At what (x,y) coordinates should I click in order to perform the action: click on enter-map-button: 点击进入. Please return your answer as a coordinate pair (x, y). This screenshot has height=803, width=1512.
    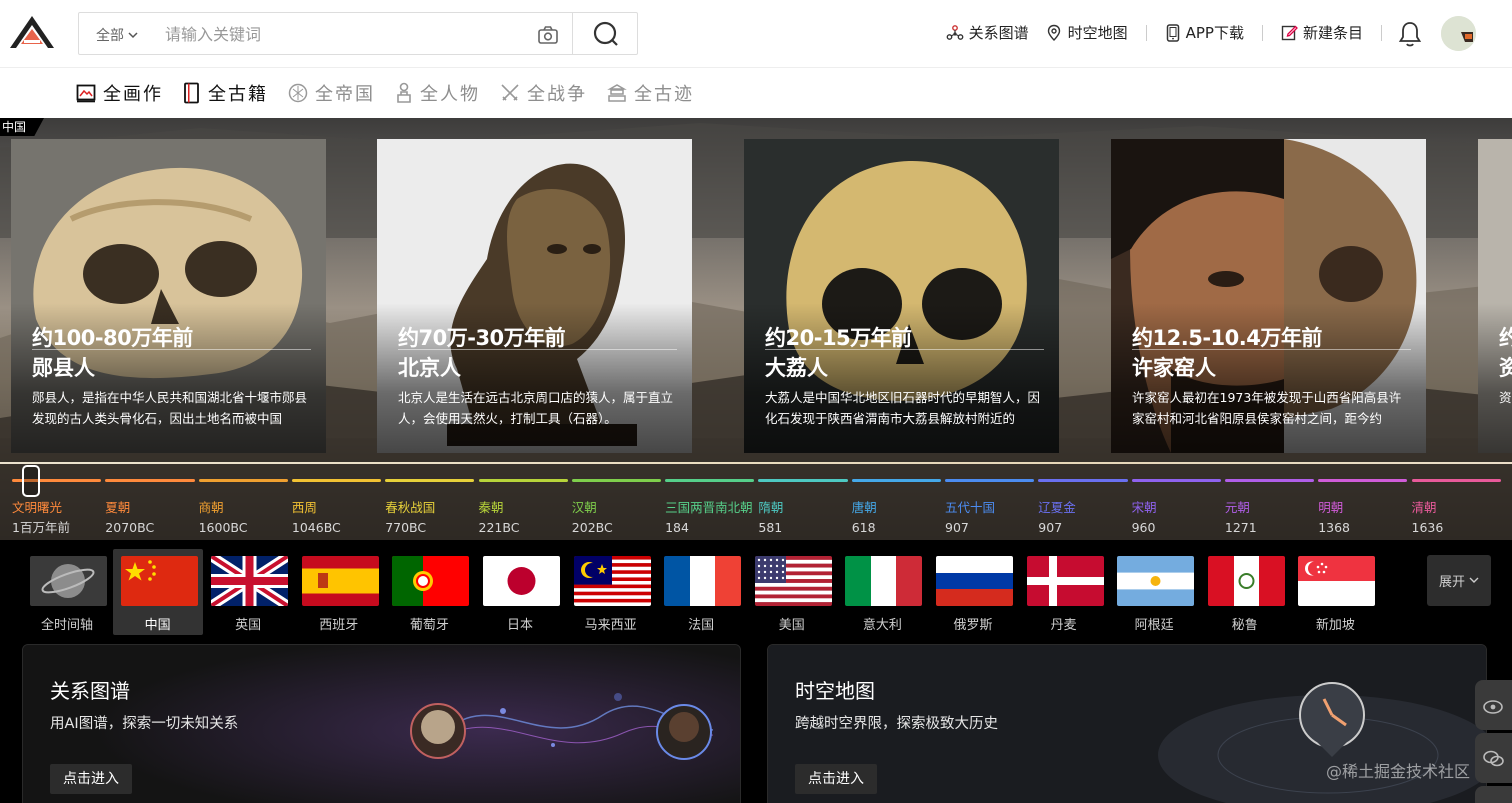
    Looking at the image, I should click on (836, 779).